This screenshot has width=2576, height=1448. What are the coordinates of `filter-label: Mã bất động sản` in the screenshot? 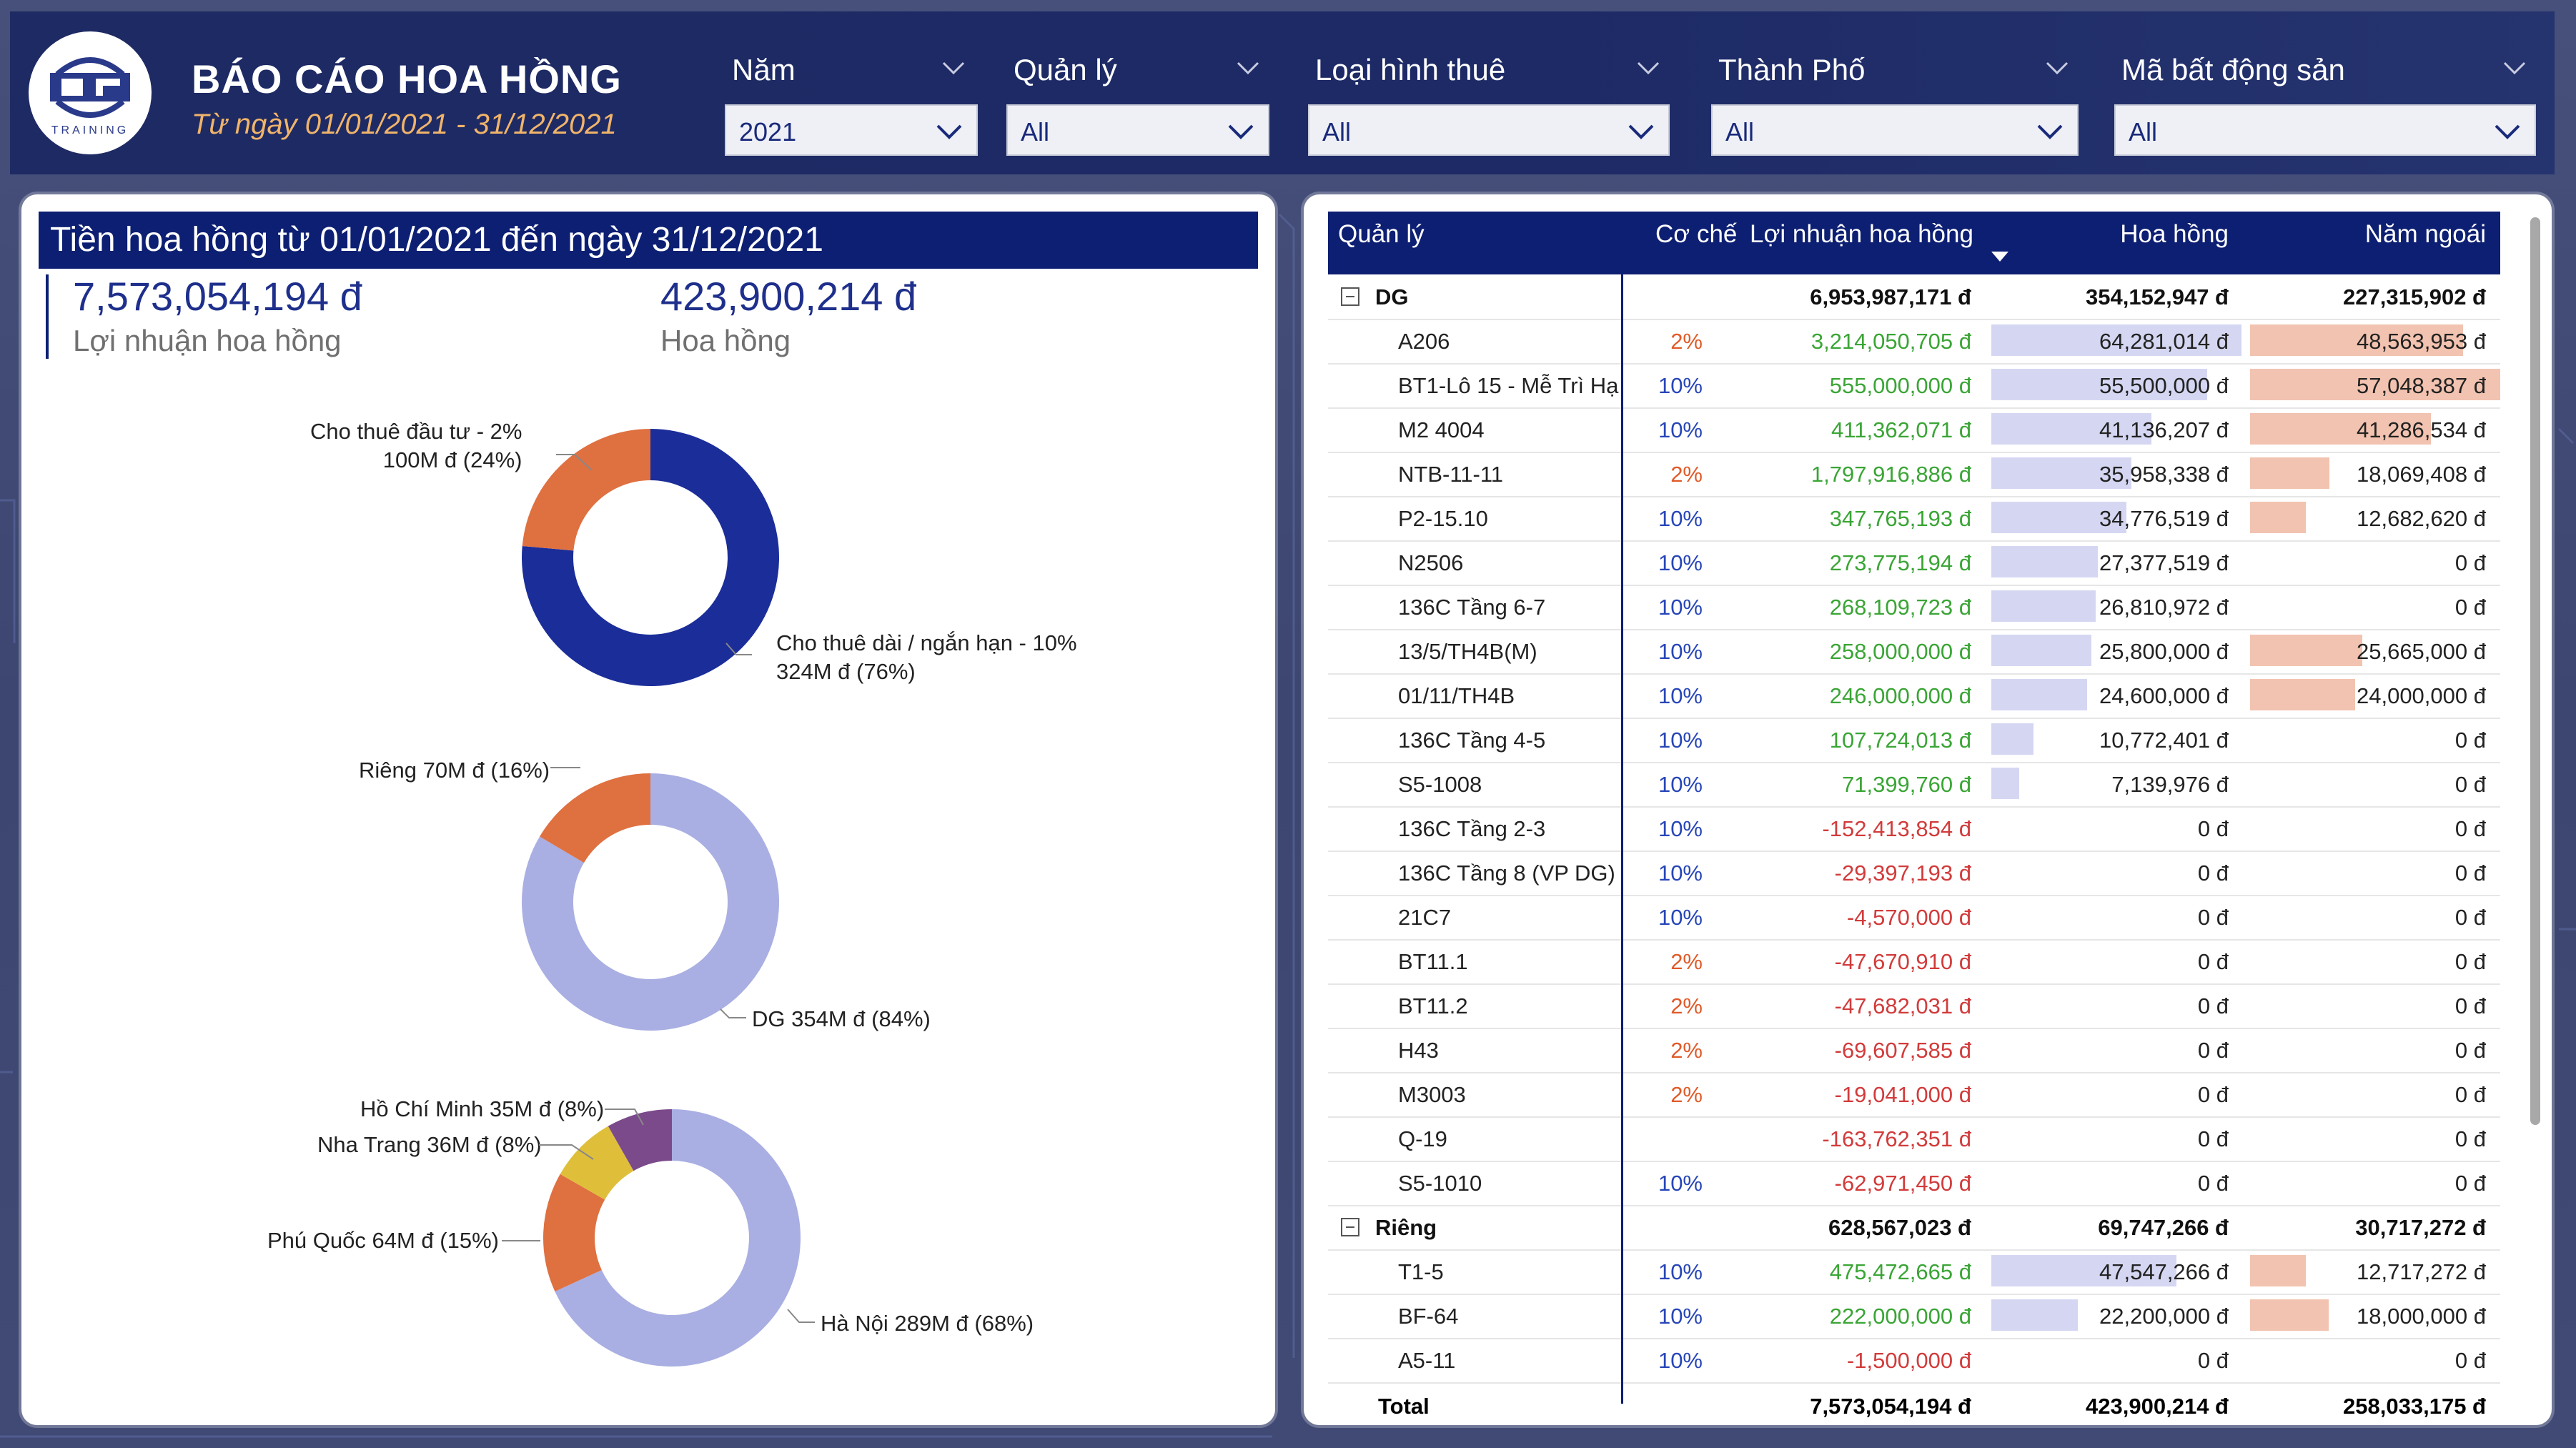 It's located at (2233, 69).